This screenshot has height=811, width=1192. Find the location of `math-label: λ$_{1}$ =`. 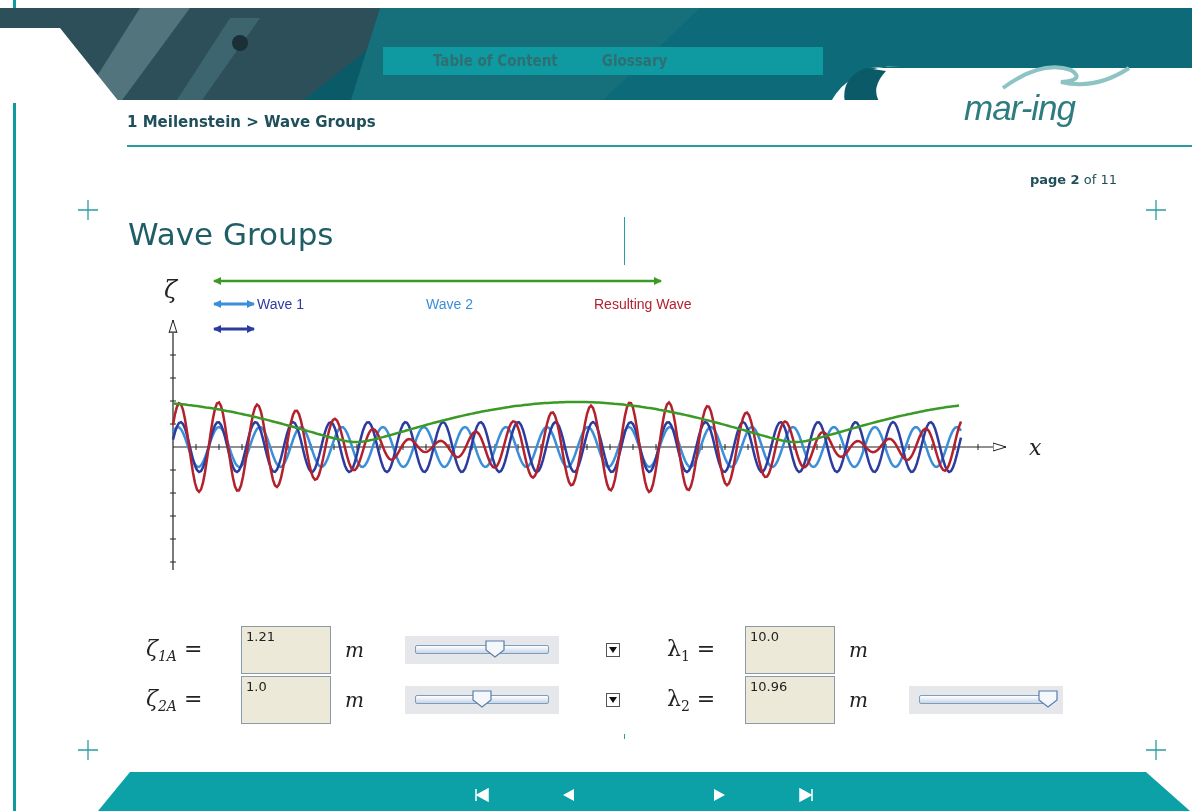

math-label: λ$_{1}$ = is located at coordinates (692, 650).